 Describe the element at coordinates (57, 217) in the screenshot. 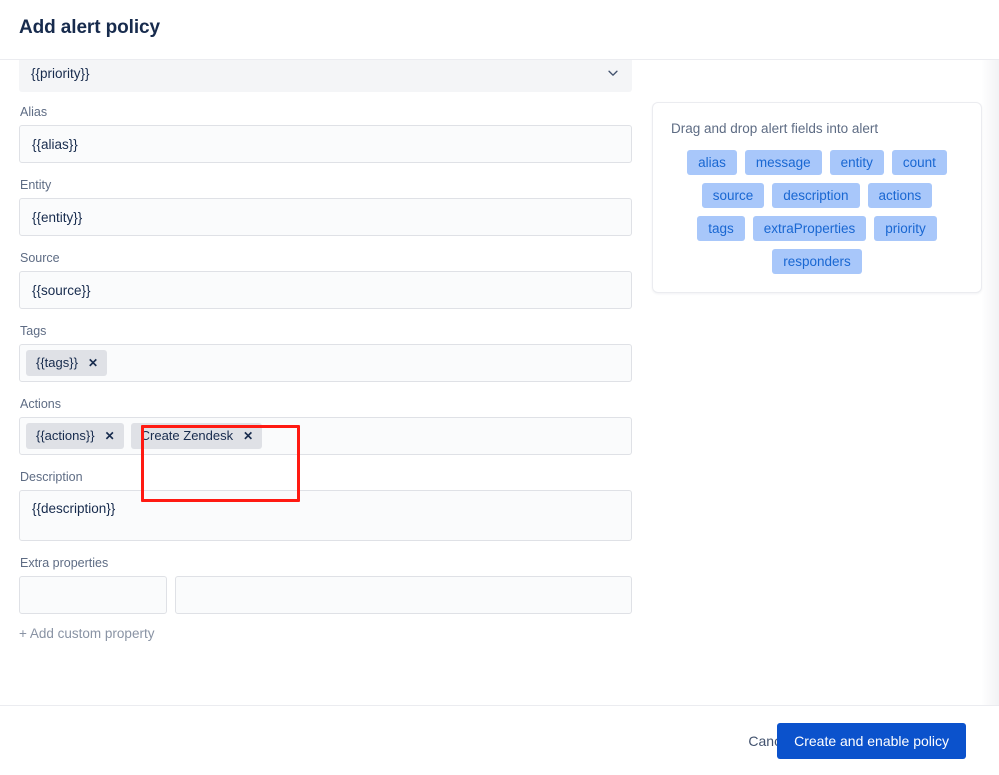

I see `entity-input-value: {{entity}}` at that location.